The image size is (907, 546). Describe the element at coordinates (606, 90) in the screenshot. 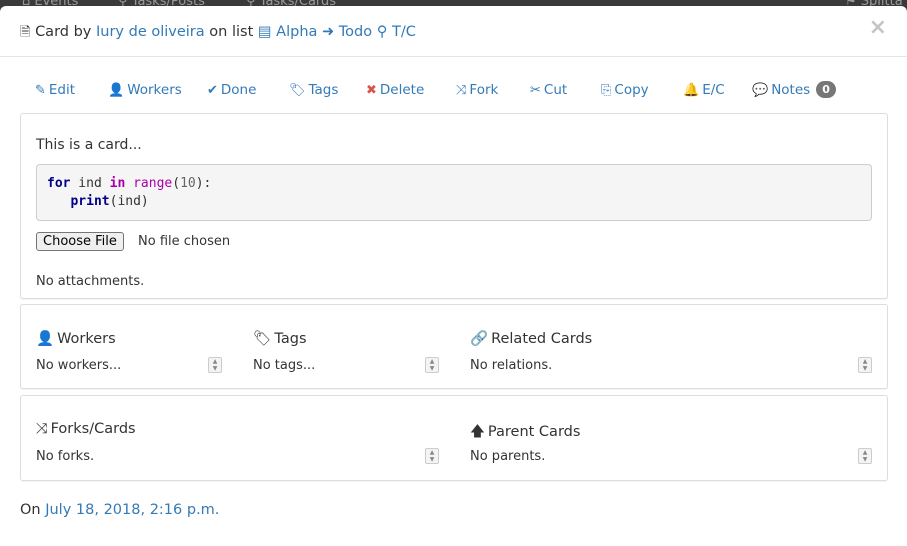

I see `copy-icon: ⎘` at that location.